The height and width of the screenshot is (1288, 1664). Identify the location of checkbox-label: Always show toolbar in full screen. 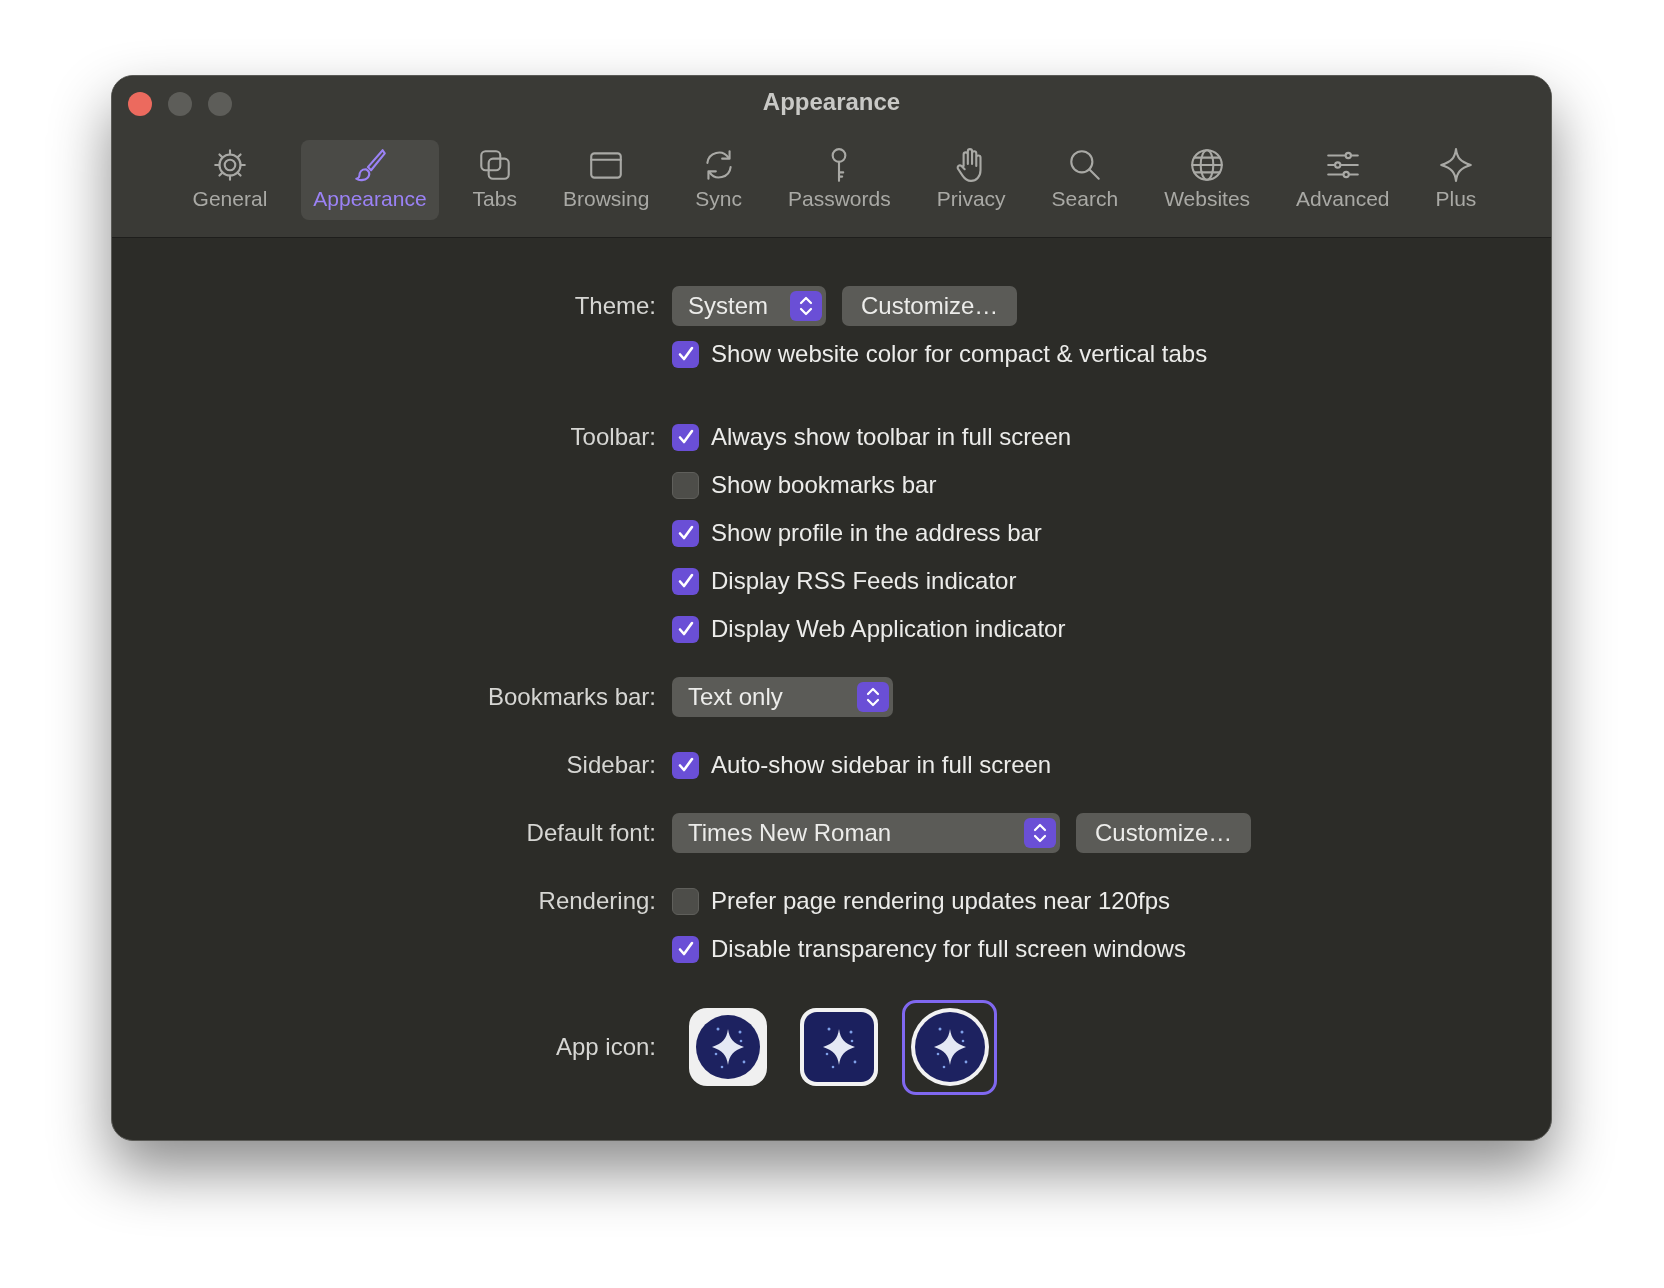
(891, 437).